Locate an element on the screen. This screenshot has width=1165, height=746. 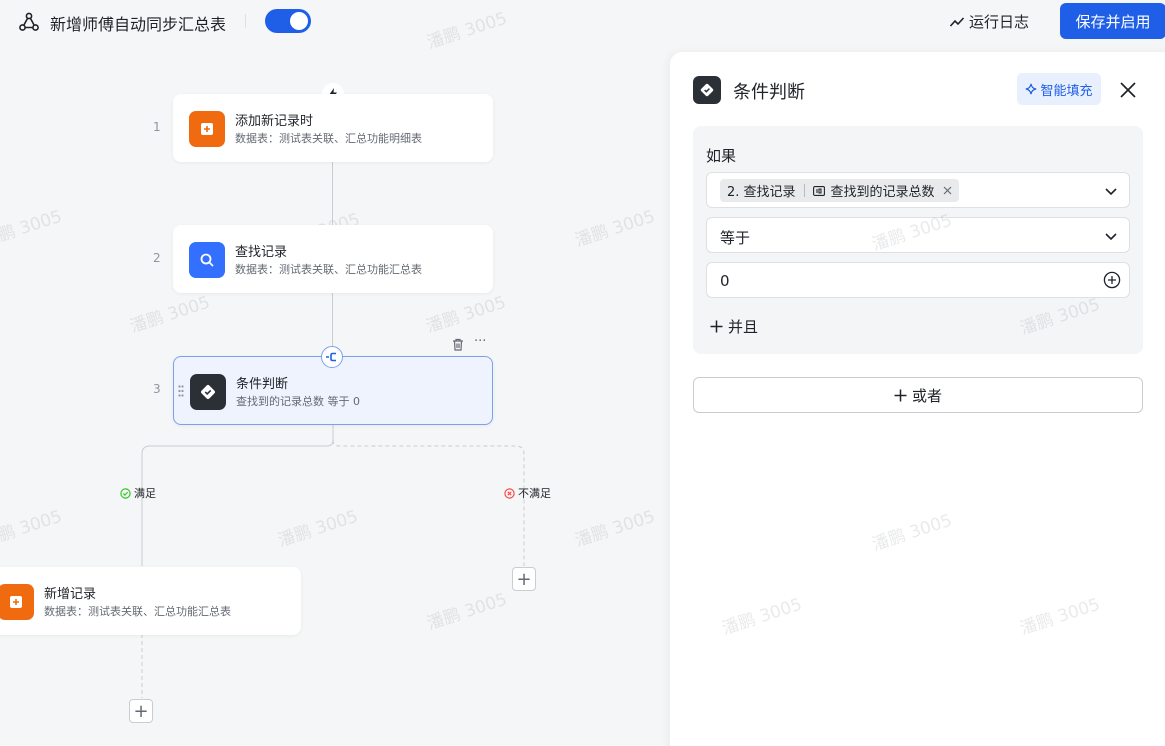
add-and-condition-button: 并且 is located at coordinates (734, 326).